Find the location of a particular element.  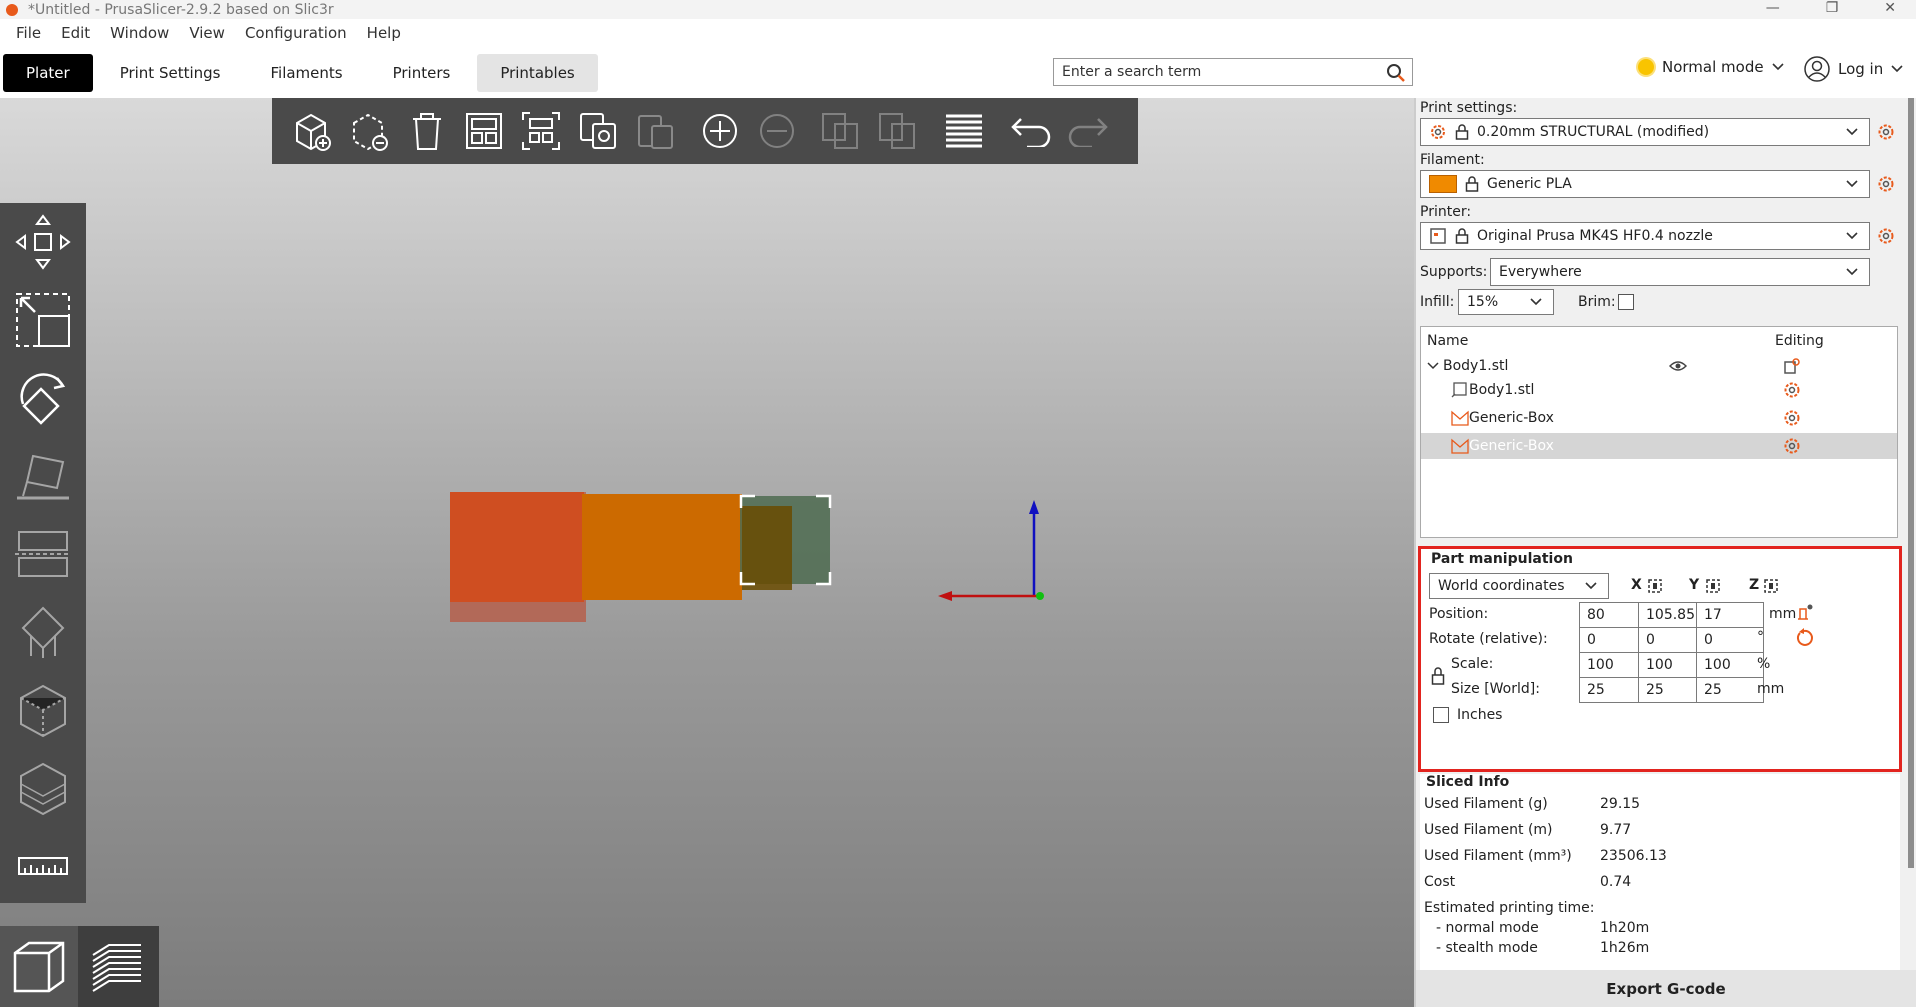

tab-print-settings: Print Settings is located at coordinates (170, 73).